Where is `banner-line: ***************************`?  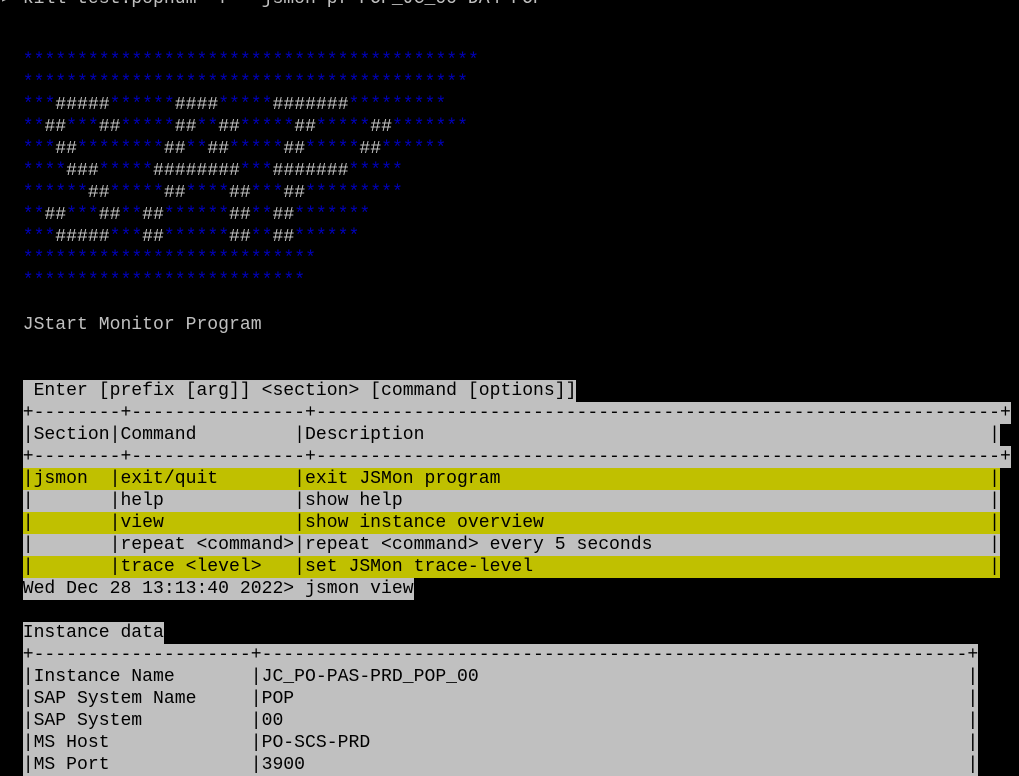 banner-line: *************************** is located at coordinates (169, 259).